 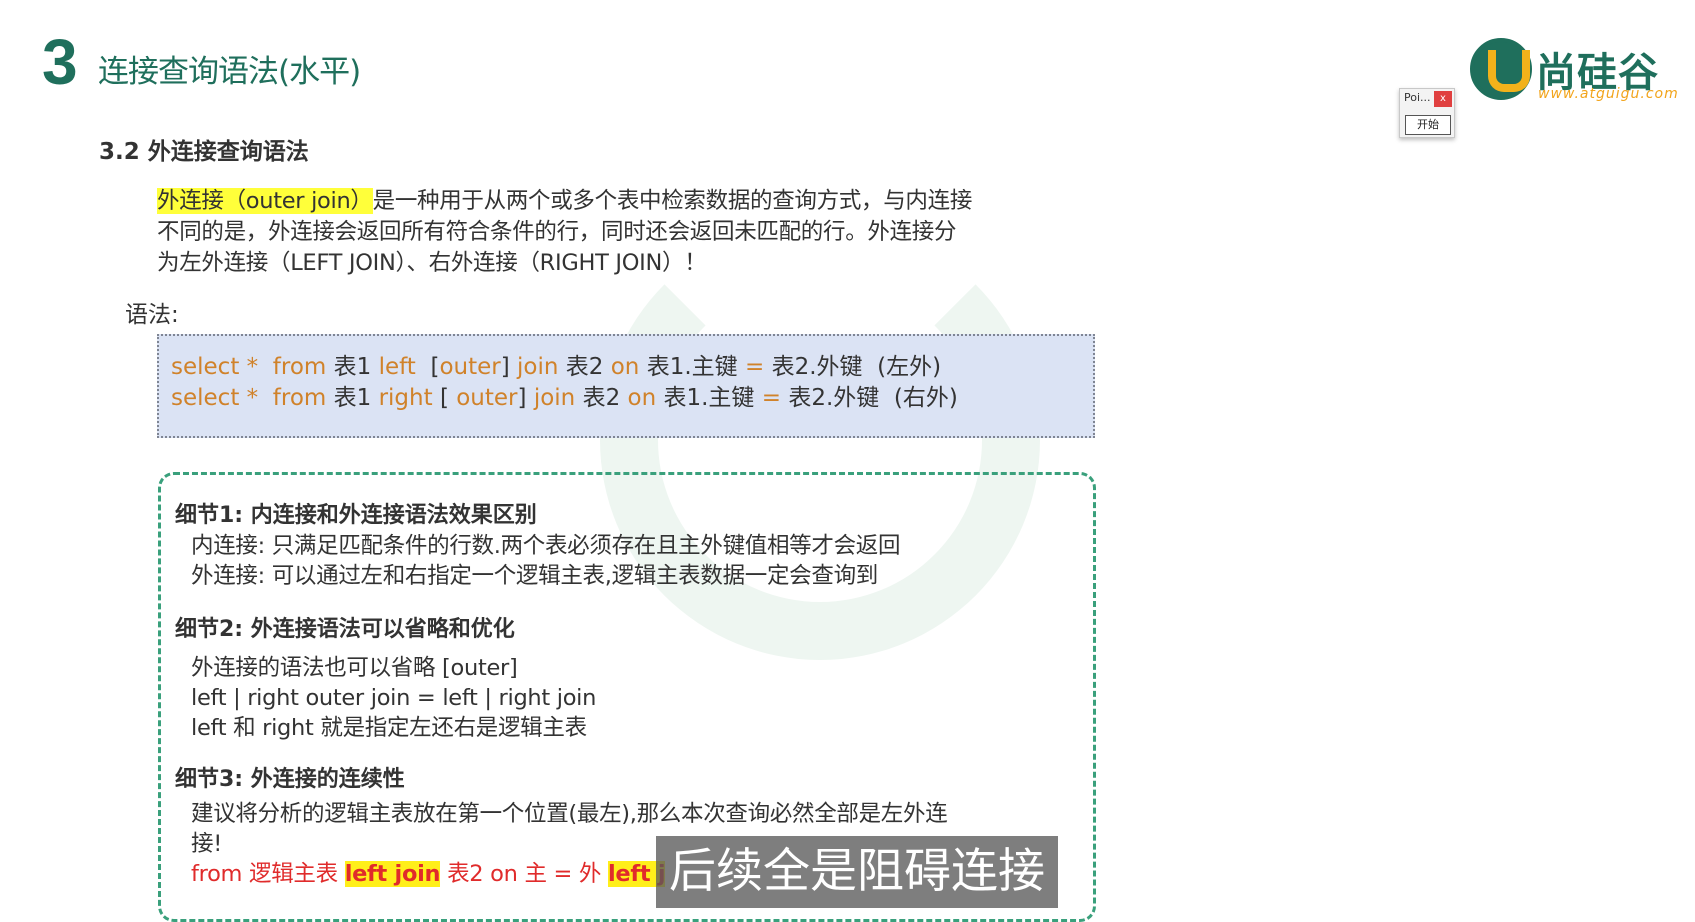 What do you see at coordinates (534, 576) in the screenshot?
I see `detail1-line2: 外连接: 可以通过左和右指定一个逻辑主表,逻辑主表数据一定会查询到` at bounding box center [534, 576].